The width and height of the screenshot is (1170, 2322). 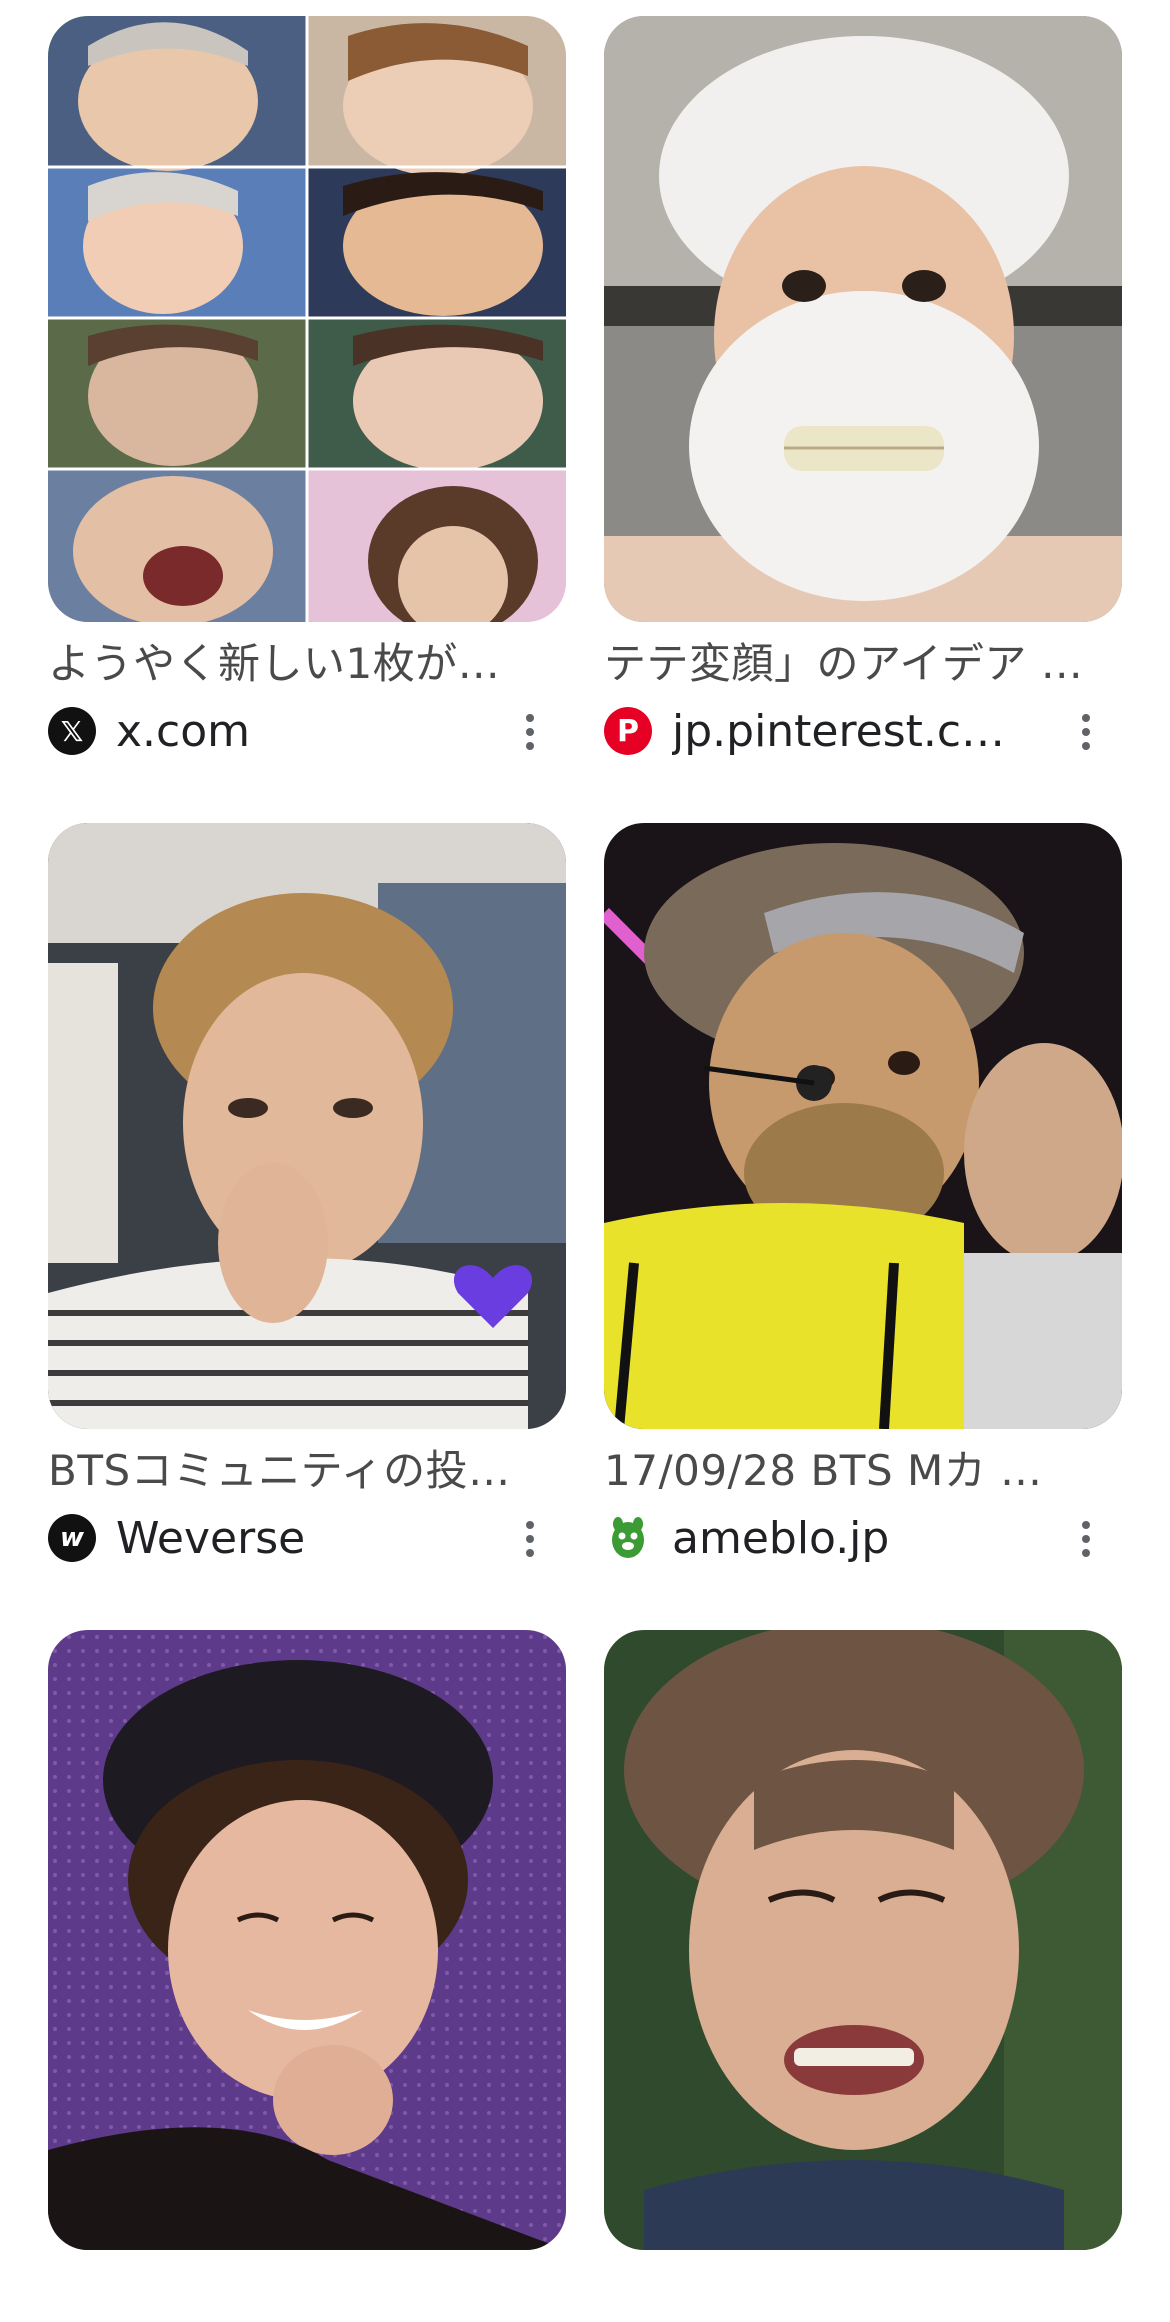 I want to click on result-card: ようやく新しい1枚が… 𝕏 x.com, so click(x=307, y=392).